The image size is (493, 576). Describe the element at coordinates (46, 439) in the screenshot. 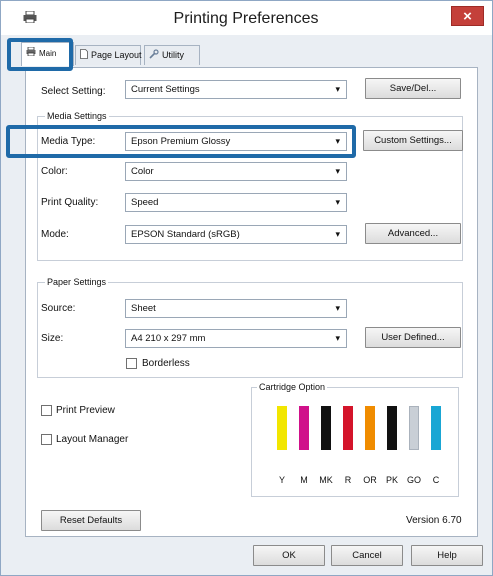

I see `layout-manager-checkbox` at that location.